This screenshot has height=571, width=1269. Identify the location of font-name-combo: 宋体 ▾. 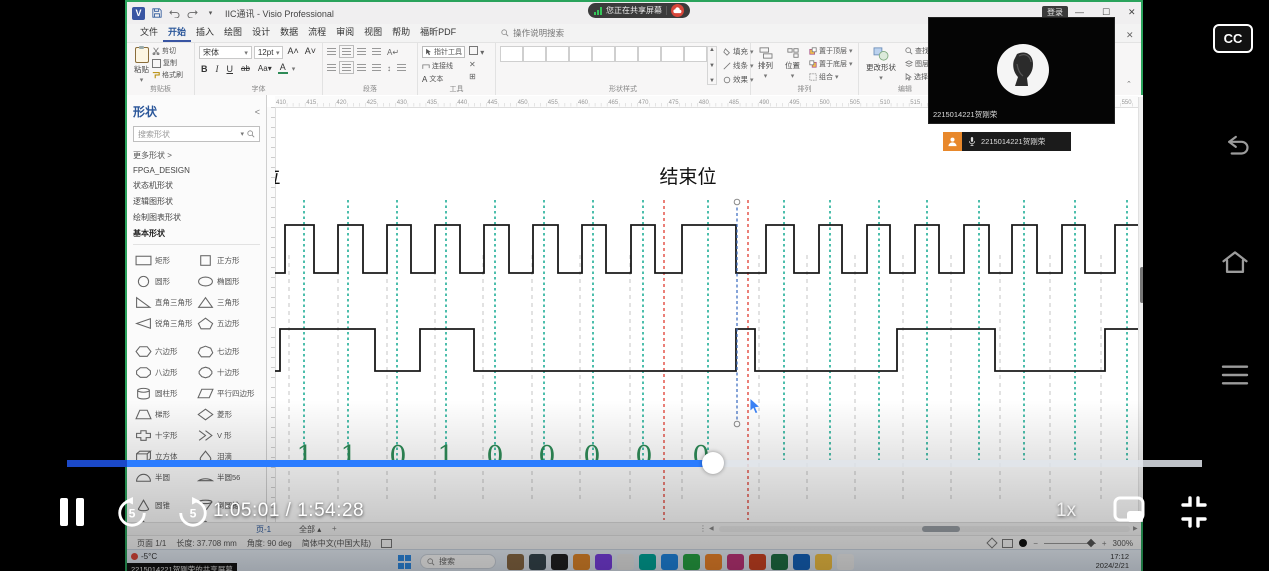
(225, 52).